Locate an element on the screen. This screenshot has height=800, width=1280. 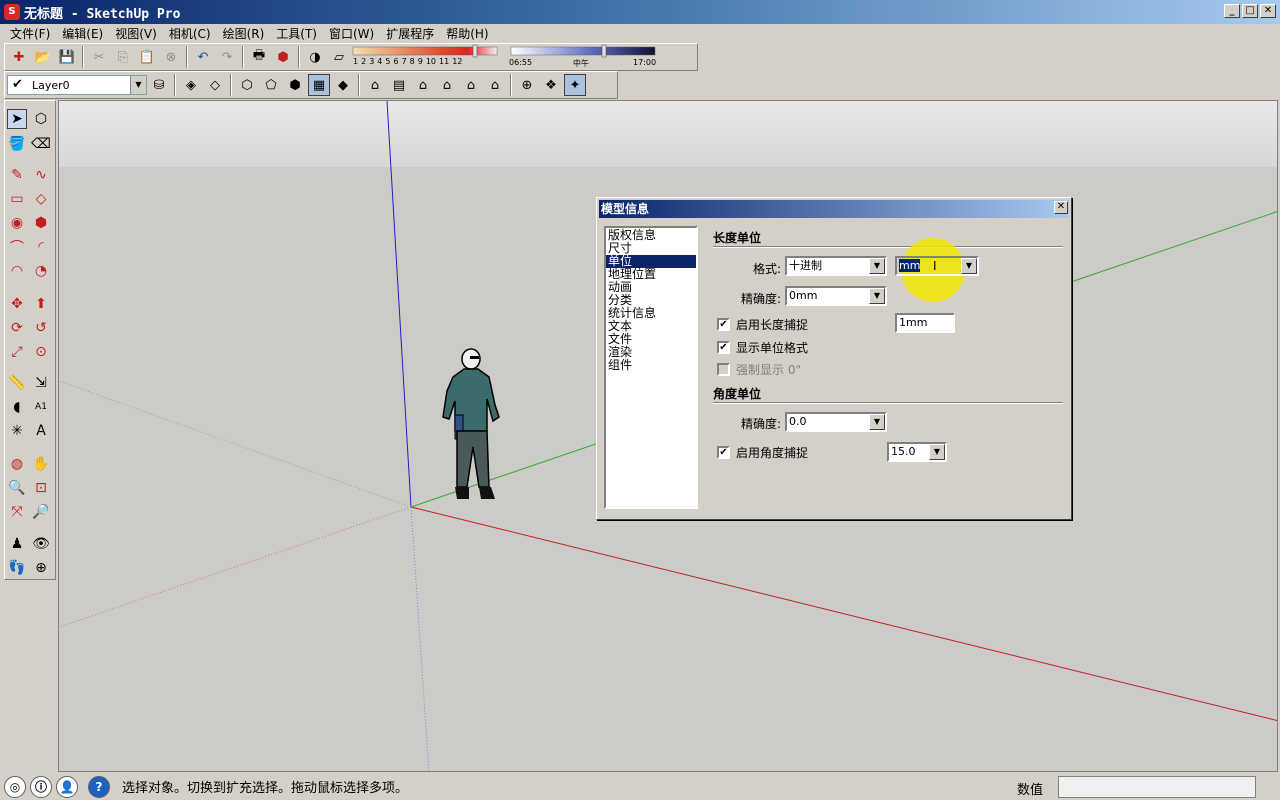
zoom-window-icon: ⊡ is located at coordinates (41, 488).